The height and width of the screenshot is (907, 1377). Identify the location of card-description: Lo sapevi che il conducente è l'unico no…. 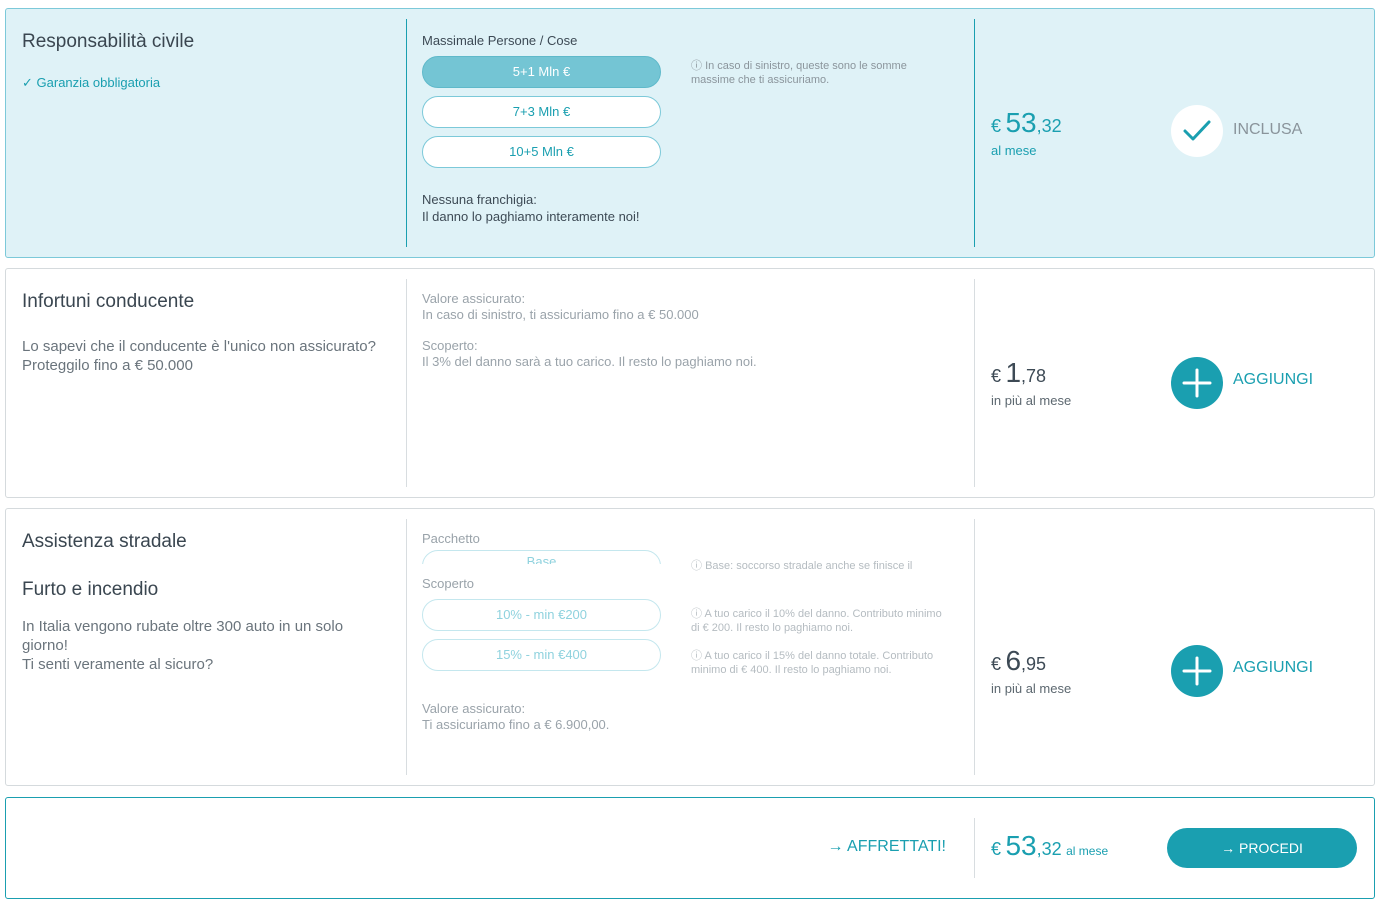
(202, 356).